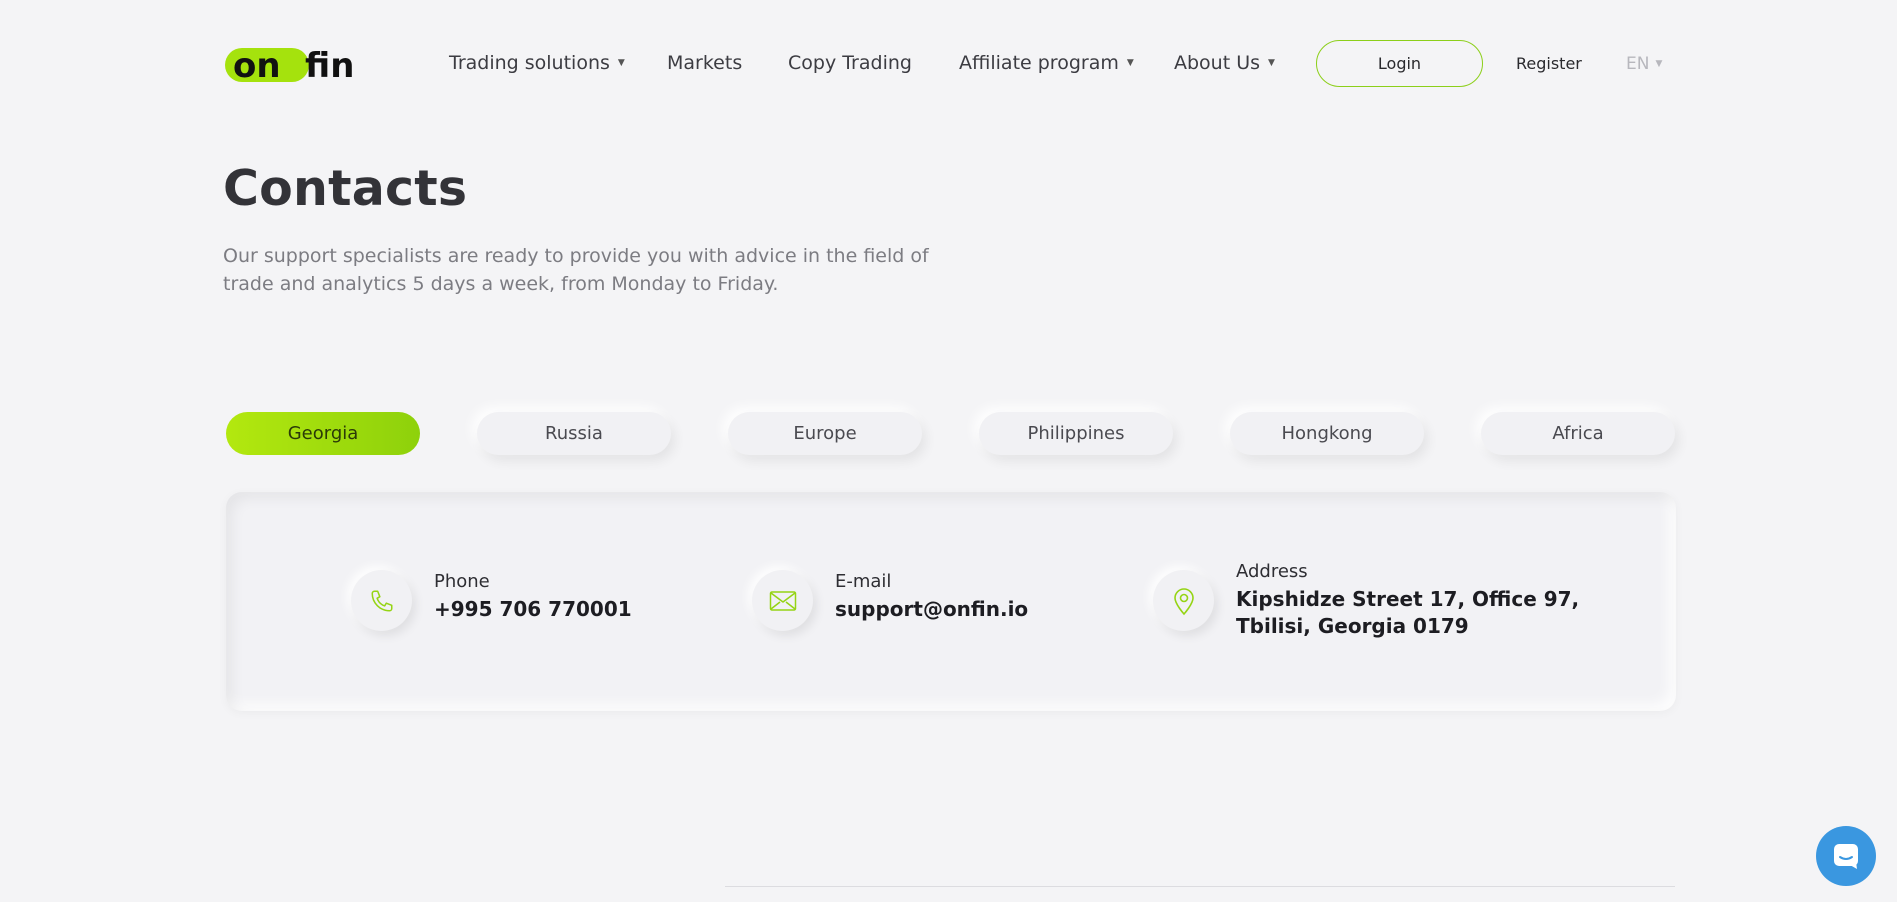 This screenshot has height=902, width=1897. Describe the element at coordinates (381, 600) in the screenshot. I see `phone-icon` at that location.